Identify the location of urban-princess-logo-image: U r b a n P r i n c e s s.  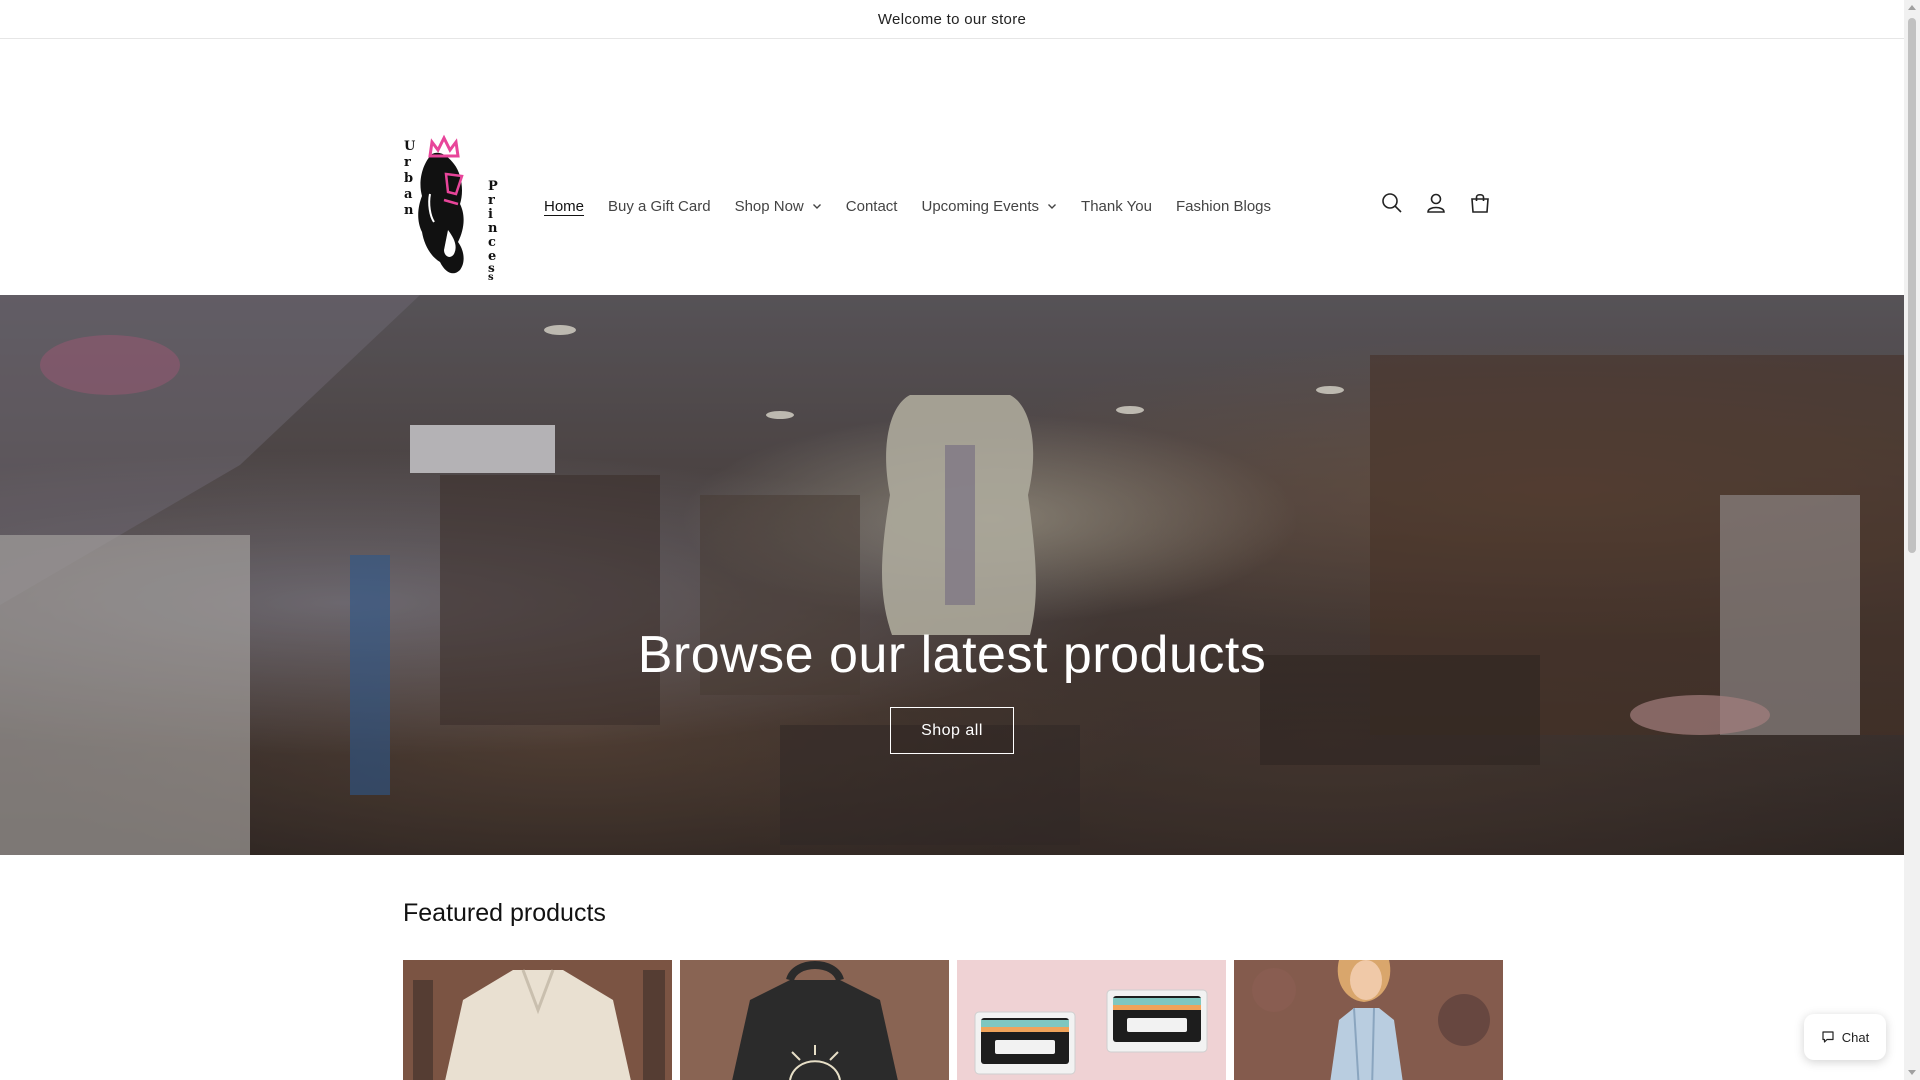
(451, 208).